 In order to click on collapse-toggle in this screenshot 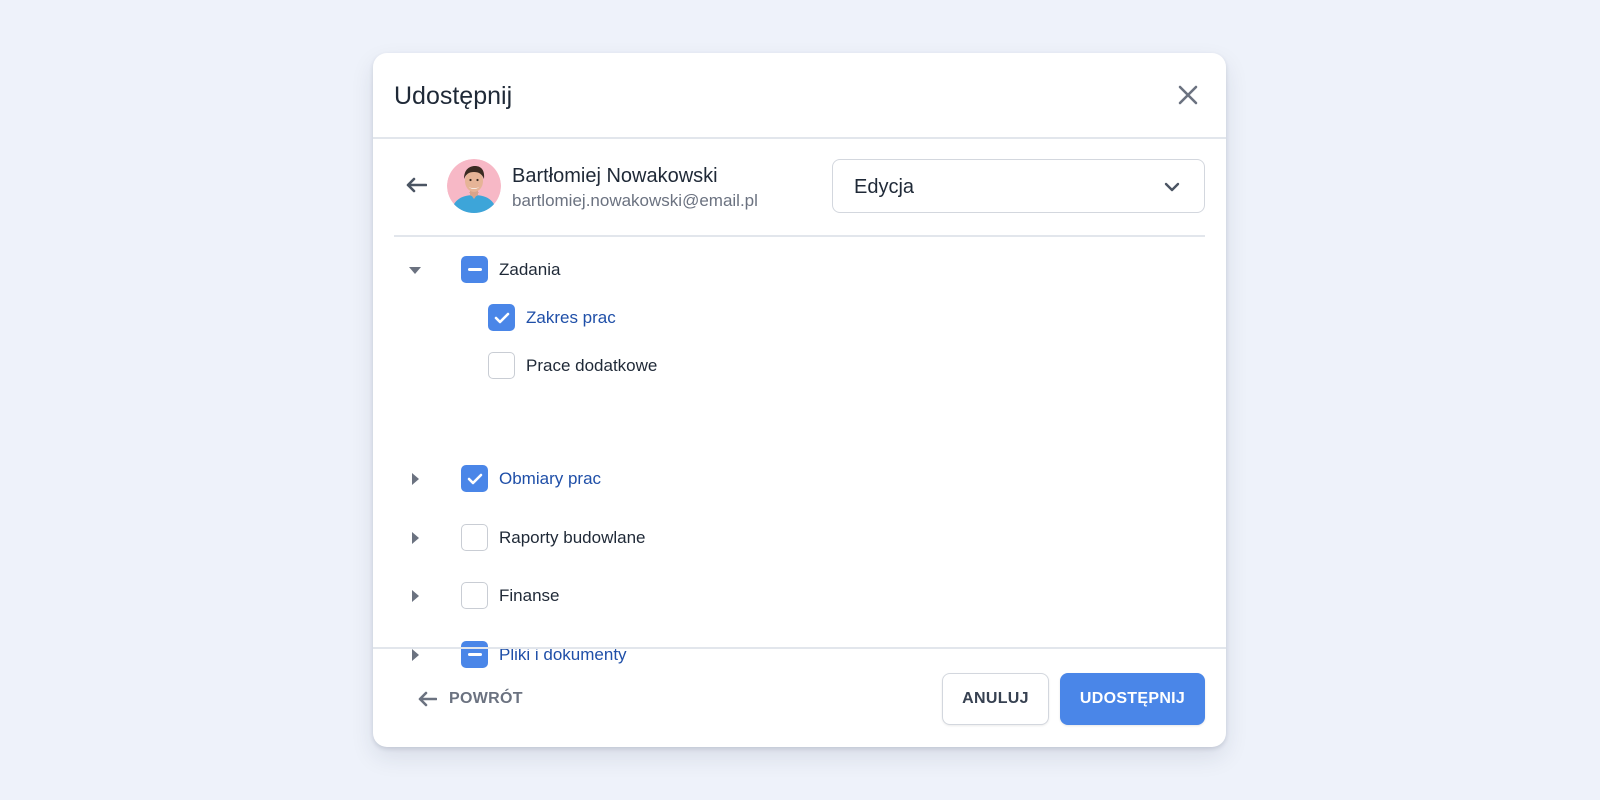, I will do `click(415, 270)`.